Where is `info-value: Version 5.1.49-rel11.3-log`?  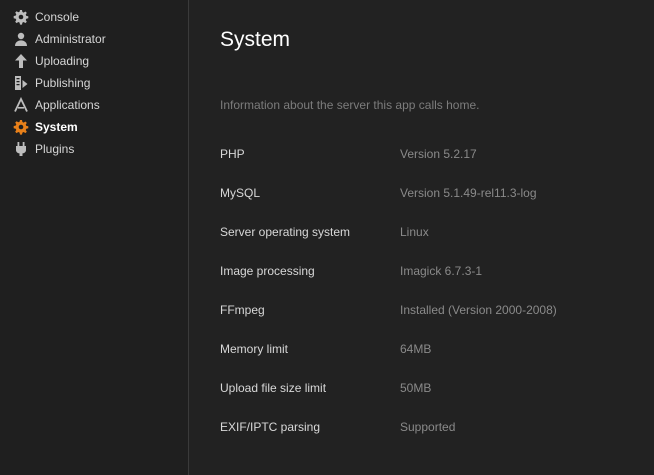
info-value: Version 5.1.49-rel11.3-log is located at coordinates (468, 193).